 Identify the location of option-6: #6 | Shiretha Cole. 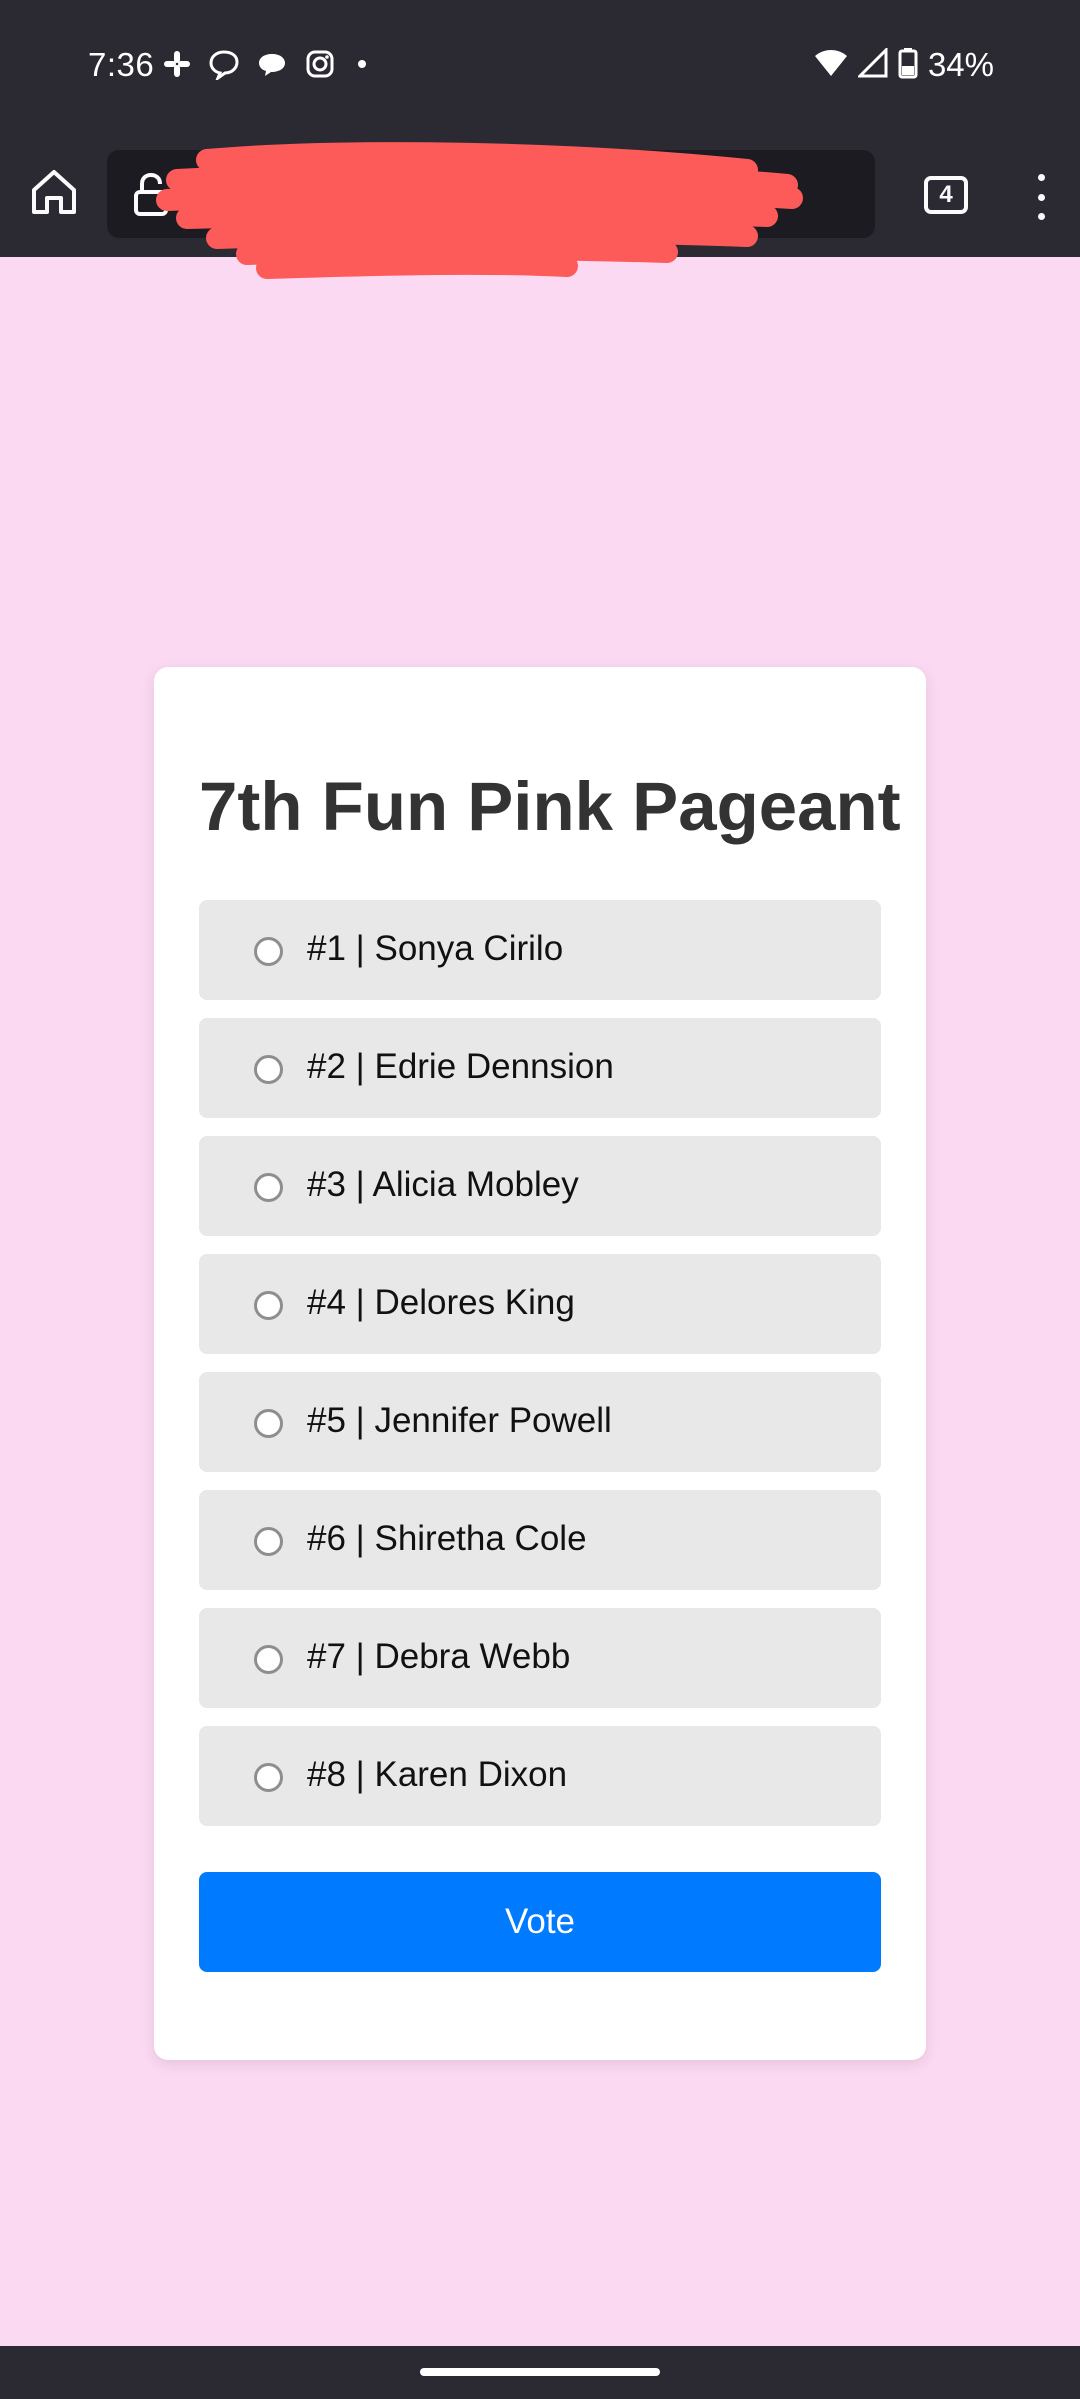
(540, 1540).